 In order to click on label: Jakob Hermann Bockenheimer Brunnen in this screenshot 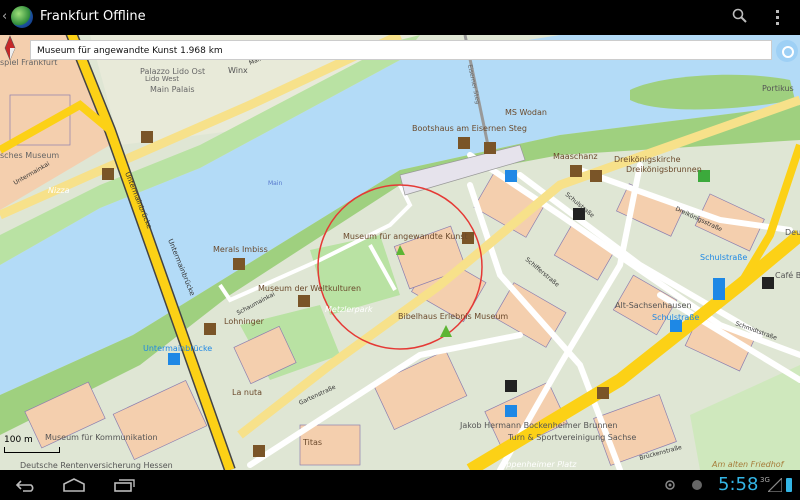, I will do `click(538, 425)`.